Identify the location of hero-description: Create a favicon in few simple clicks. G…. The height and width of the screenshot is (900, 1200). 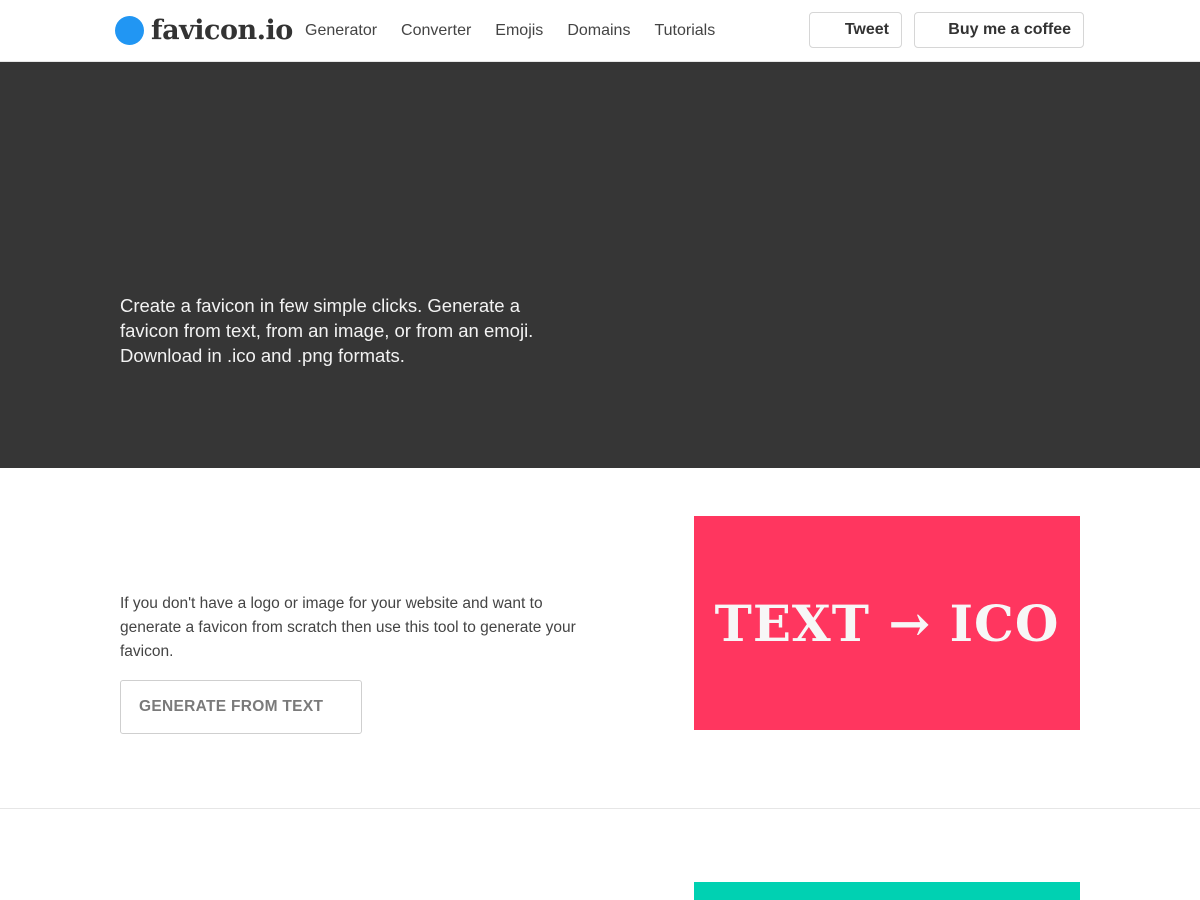
(327, 330).